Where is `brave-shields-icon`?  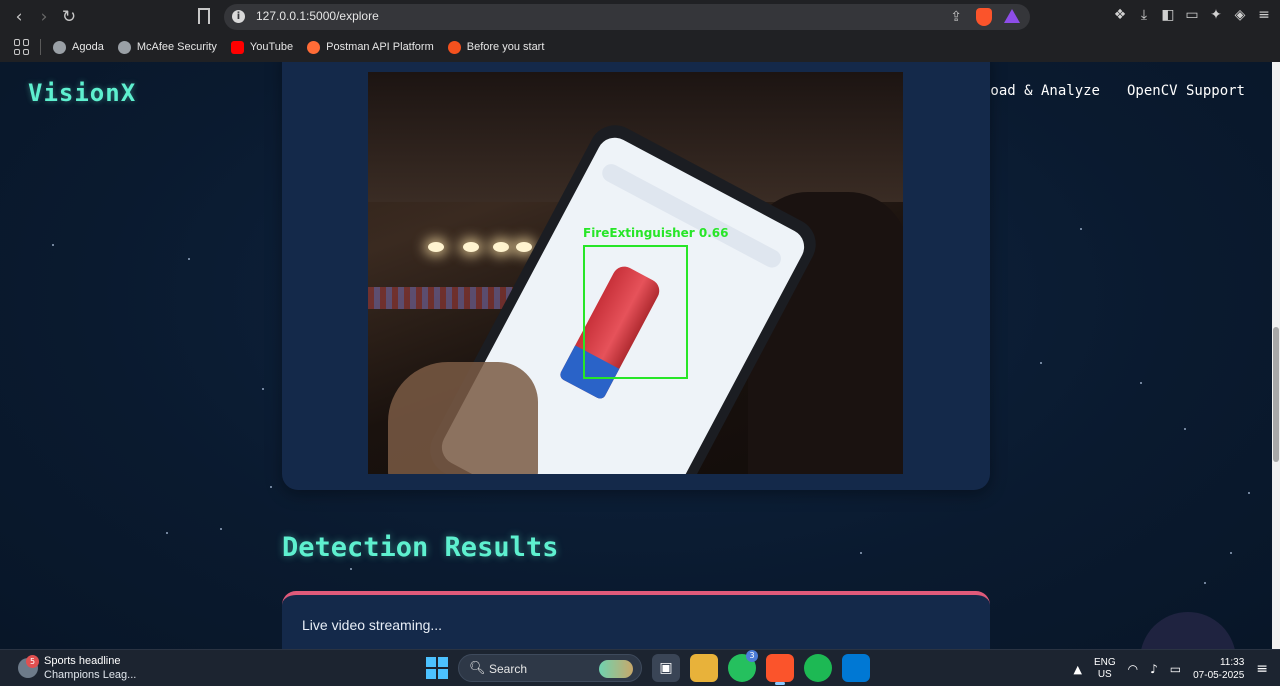 brave-shields-icon is located at coordinates (984, 17).